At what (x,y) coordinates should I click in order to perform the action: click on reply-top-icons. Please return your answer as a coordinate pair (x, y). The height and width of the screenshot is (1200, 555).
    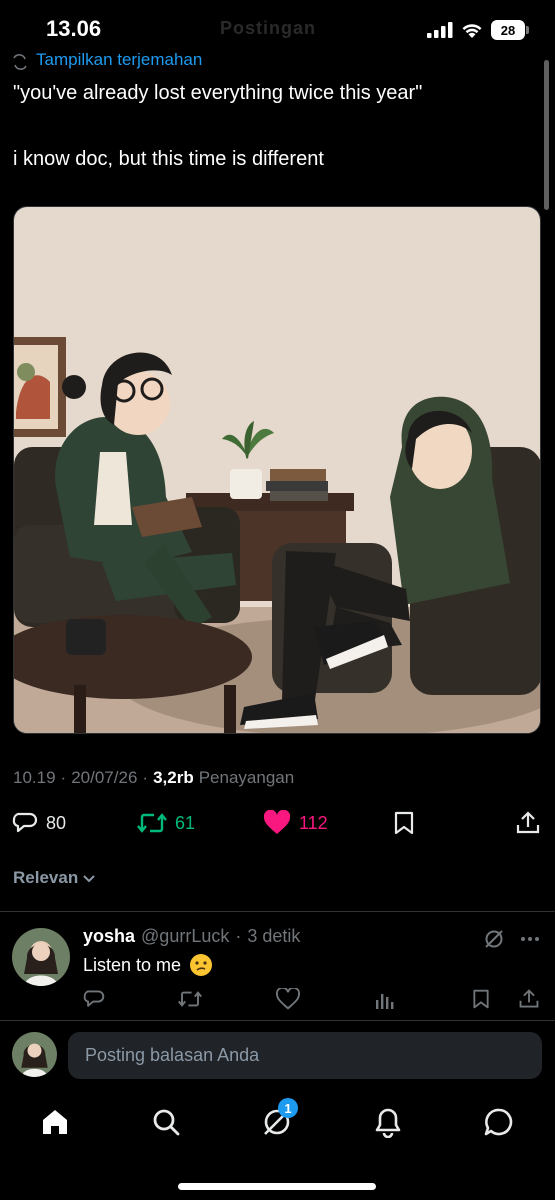
    Looking at the image, I should click on (512, 939).